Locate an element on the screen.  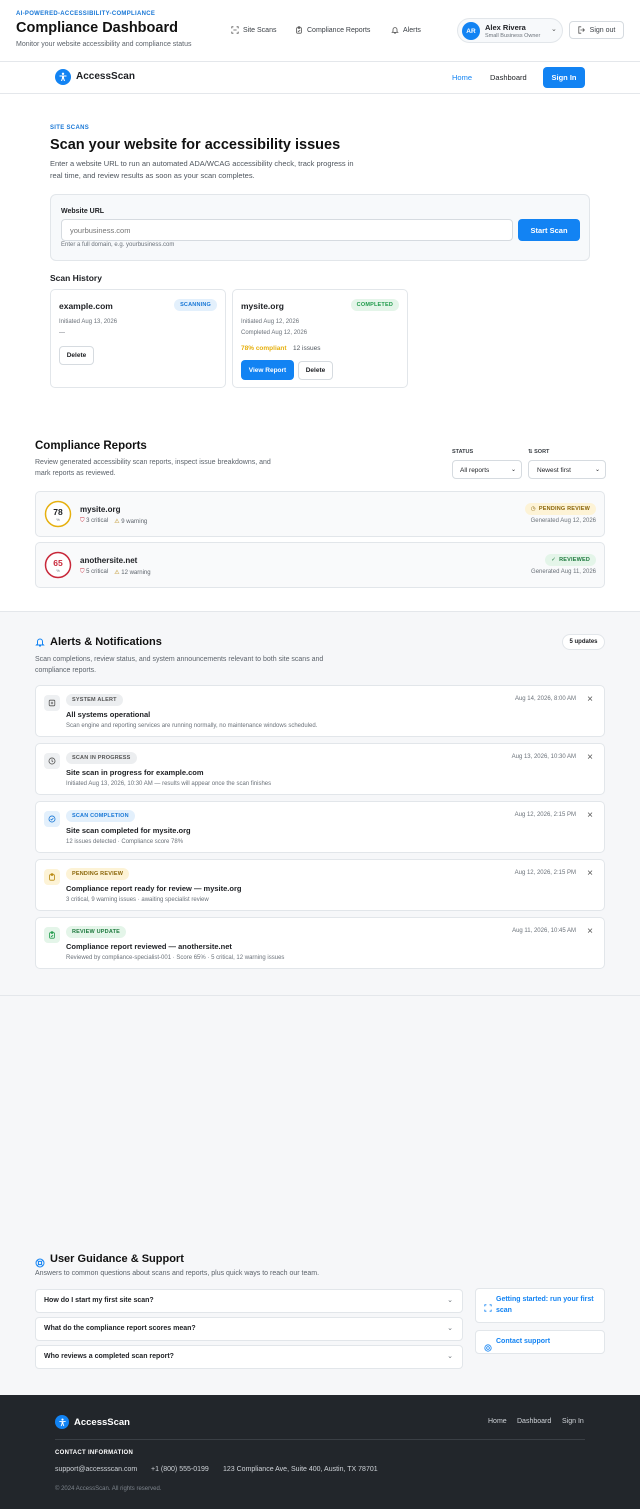
url-input is located at coordinates (287, 230).